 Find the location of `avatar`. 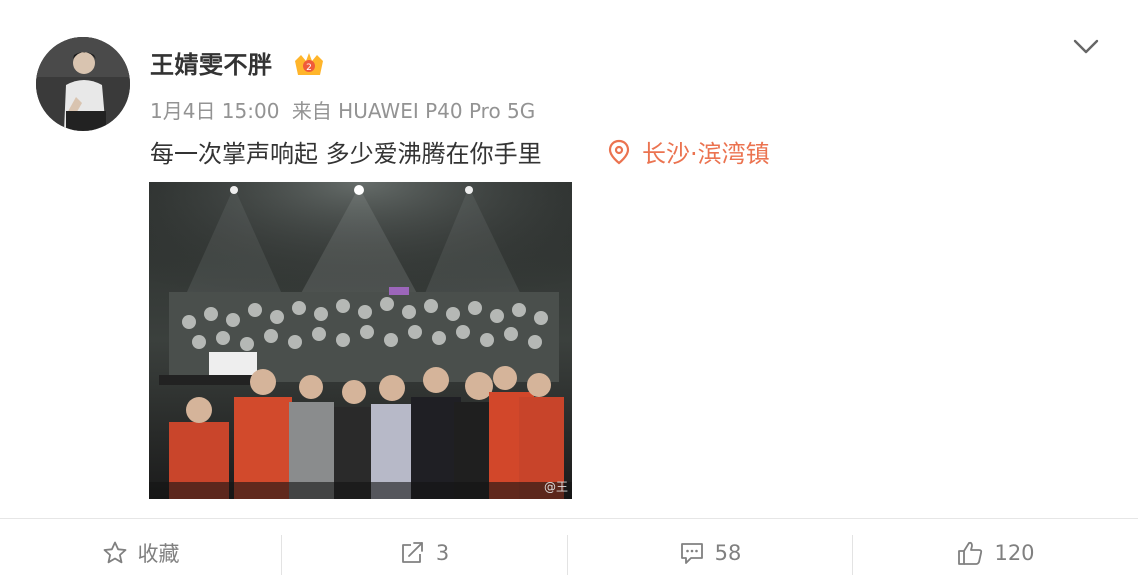

avatar is located at coordinates (83, 84).